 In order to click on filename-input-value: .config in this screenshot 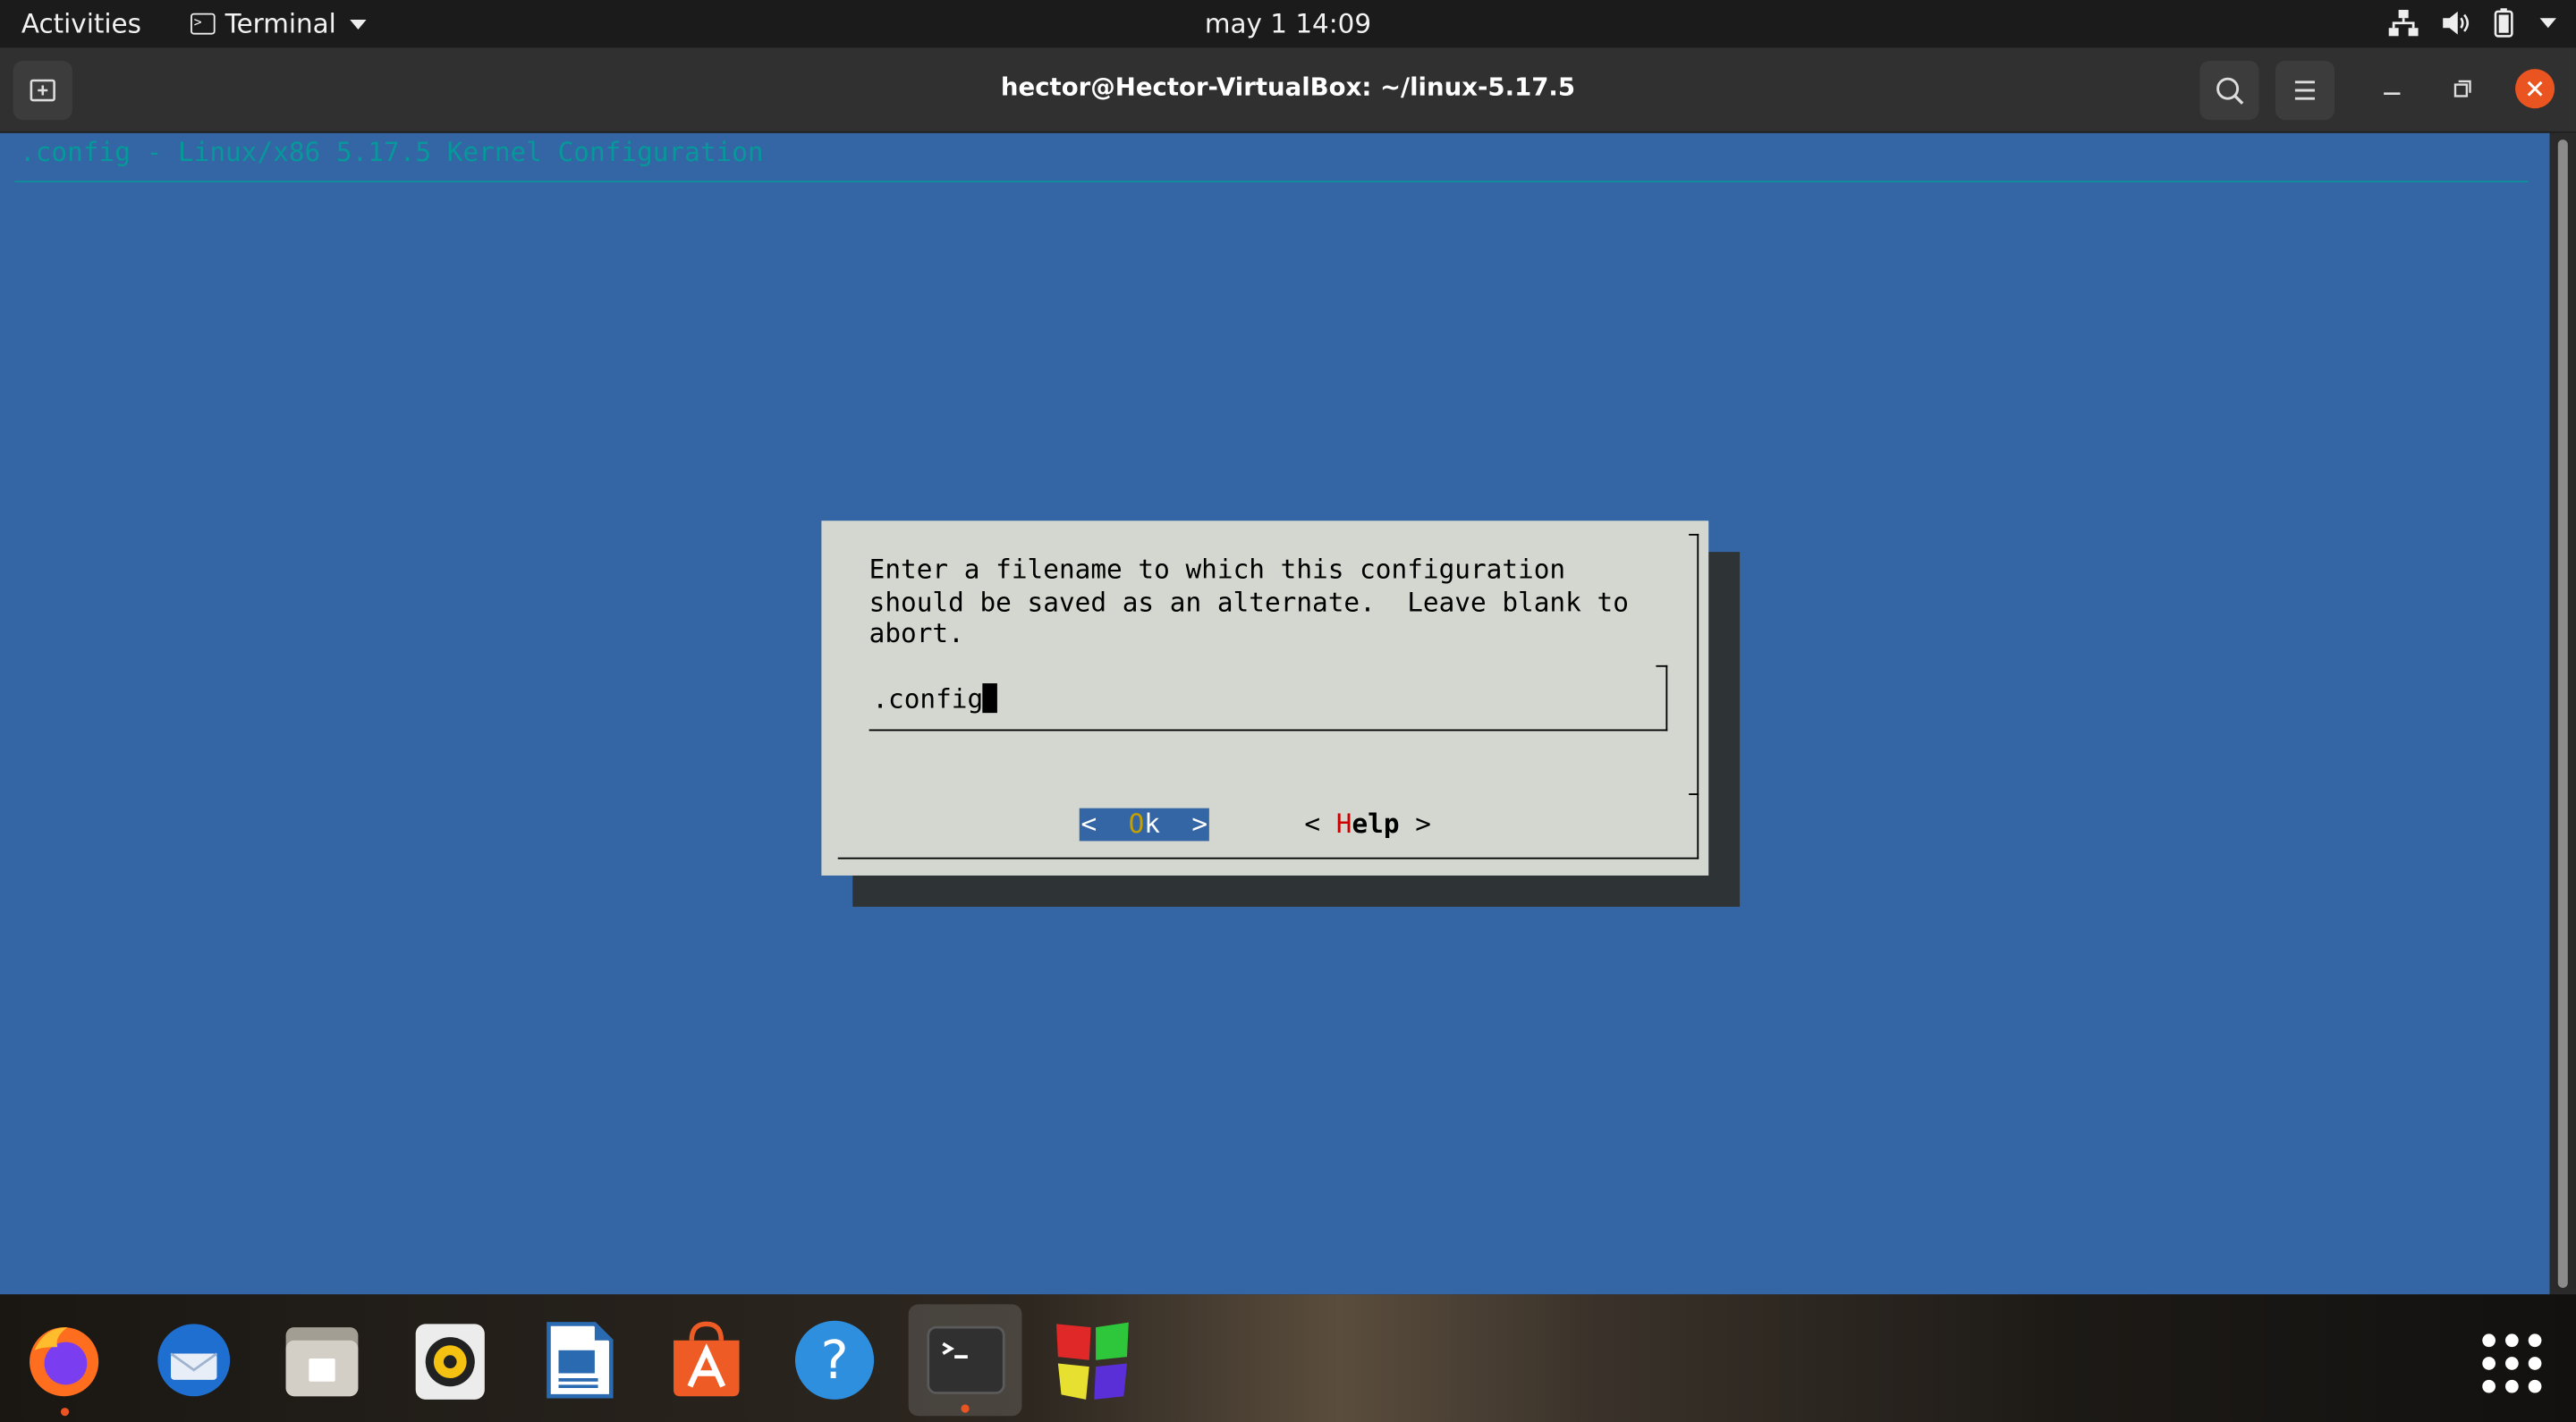, I will do `click(928, 699)`.